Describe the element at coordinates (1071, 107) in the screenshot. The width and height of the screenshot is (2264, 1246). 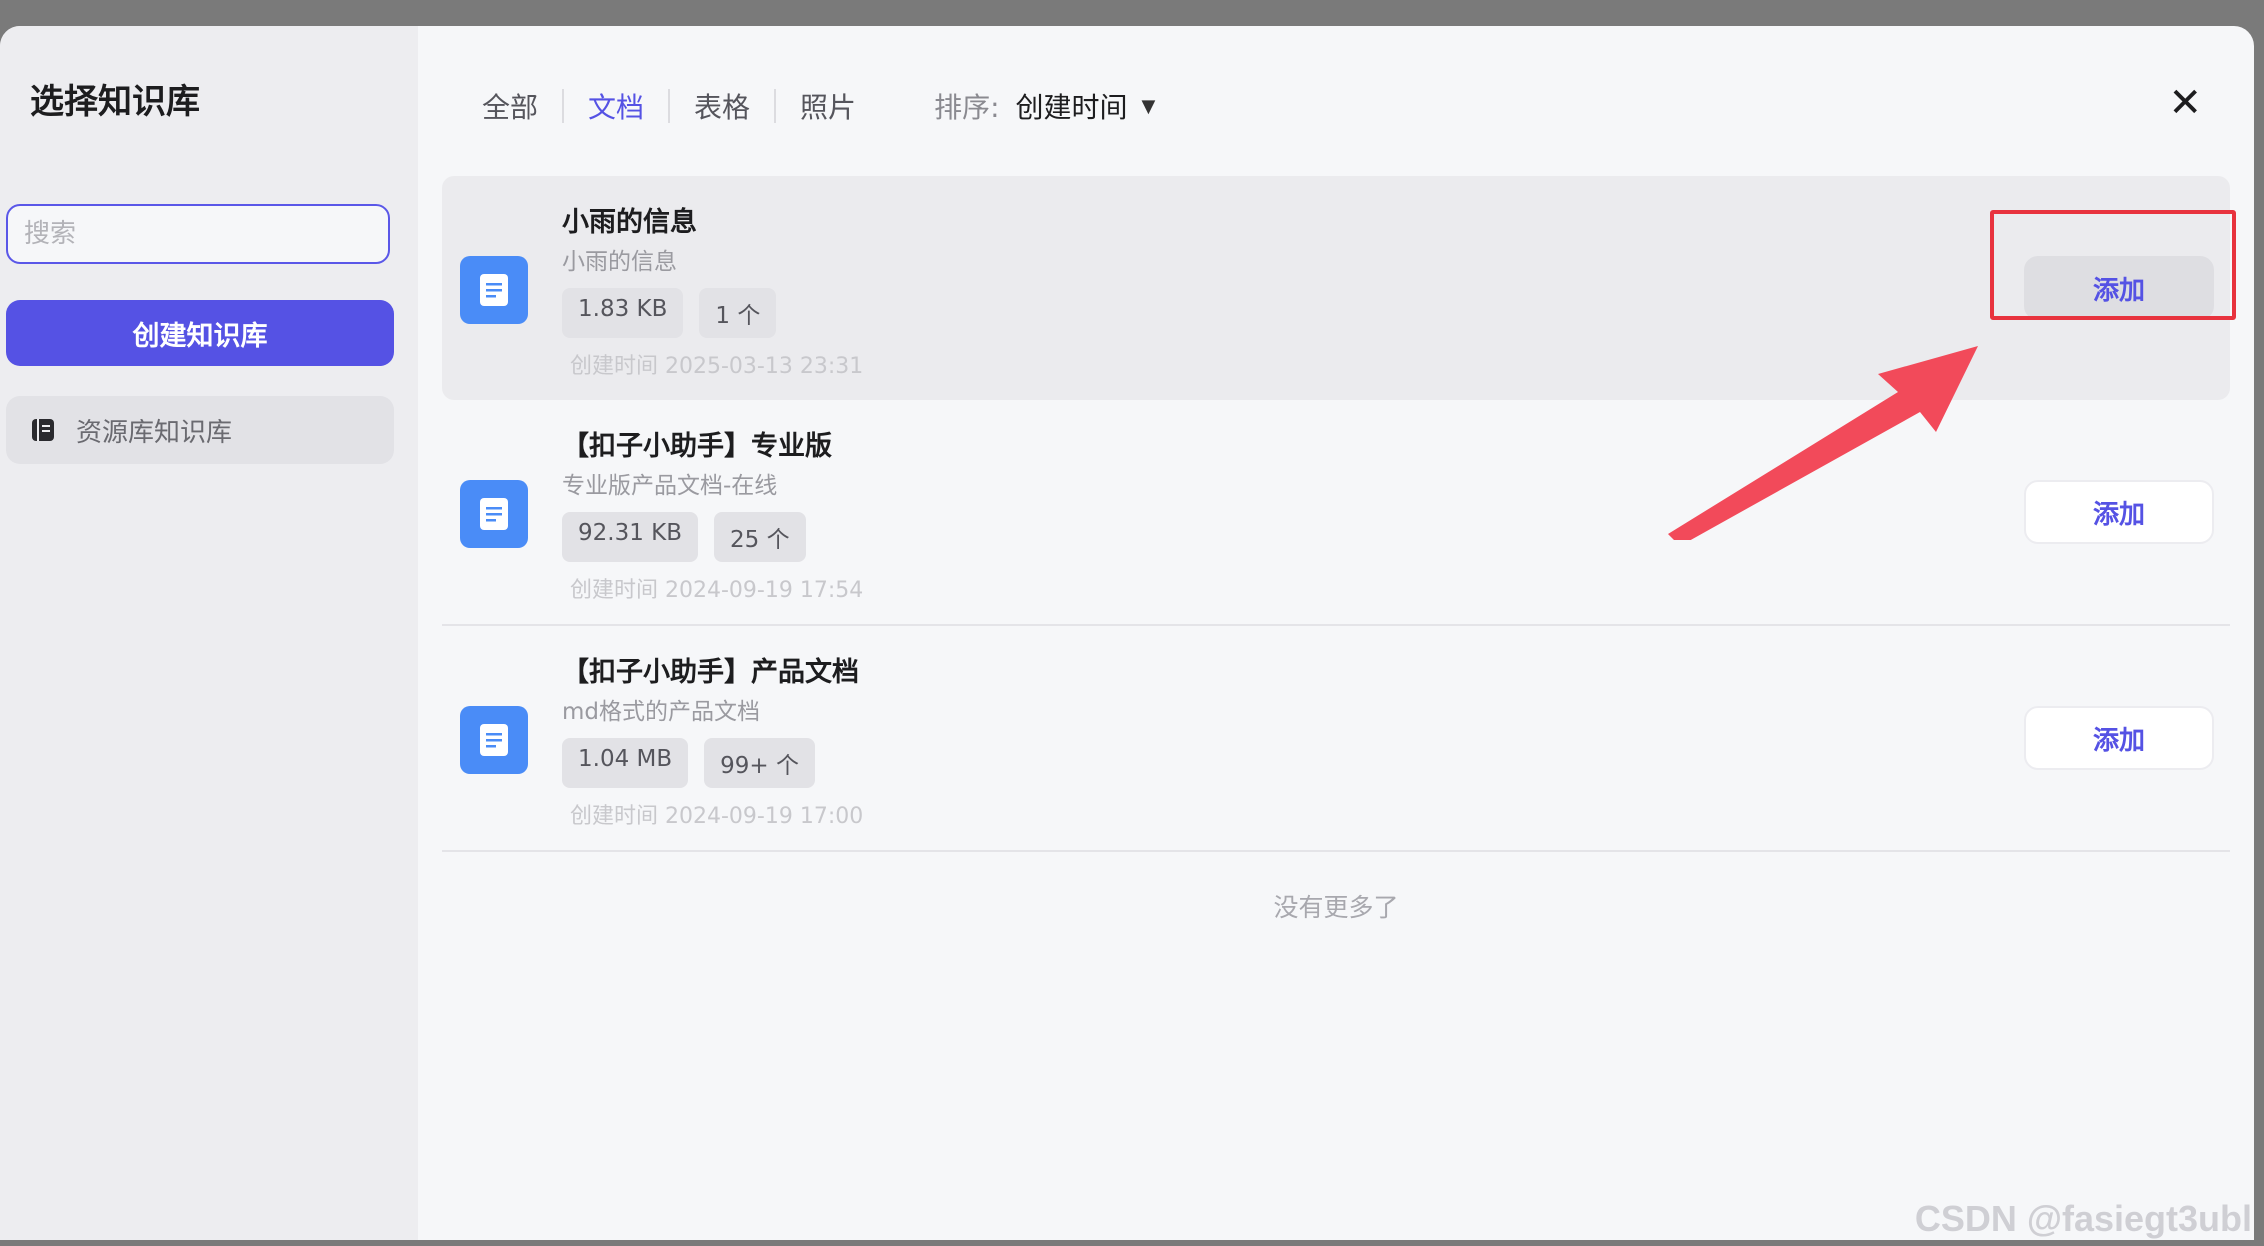
I see `sort-value: 创建时间` at that location.